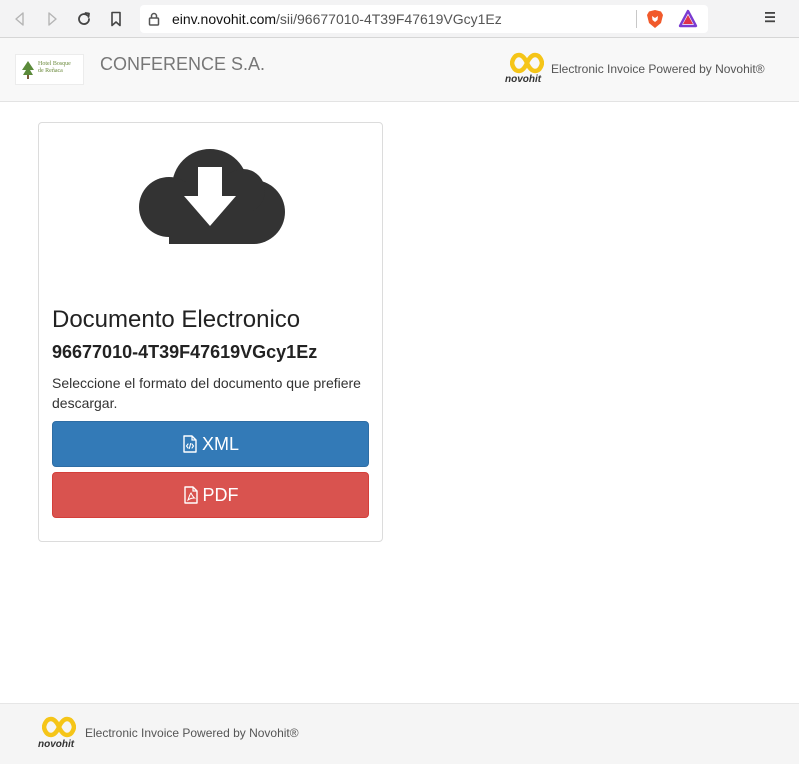  Describe the element at coordinates (655, 21) in the screenshot. I see `brave-shields-icon` at that location.